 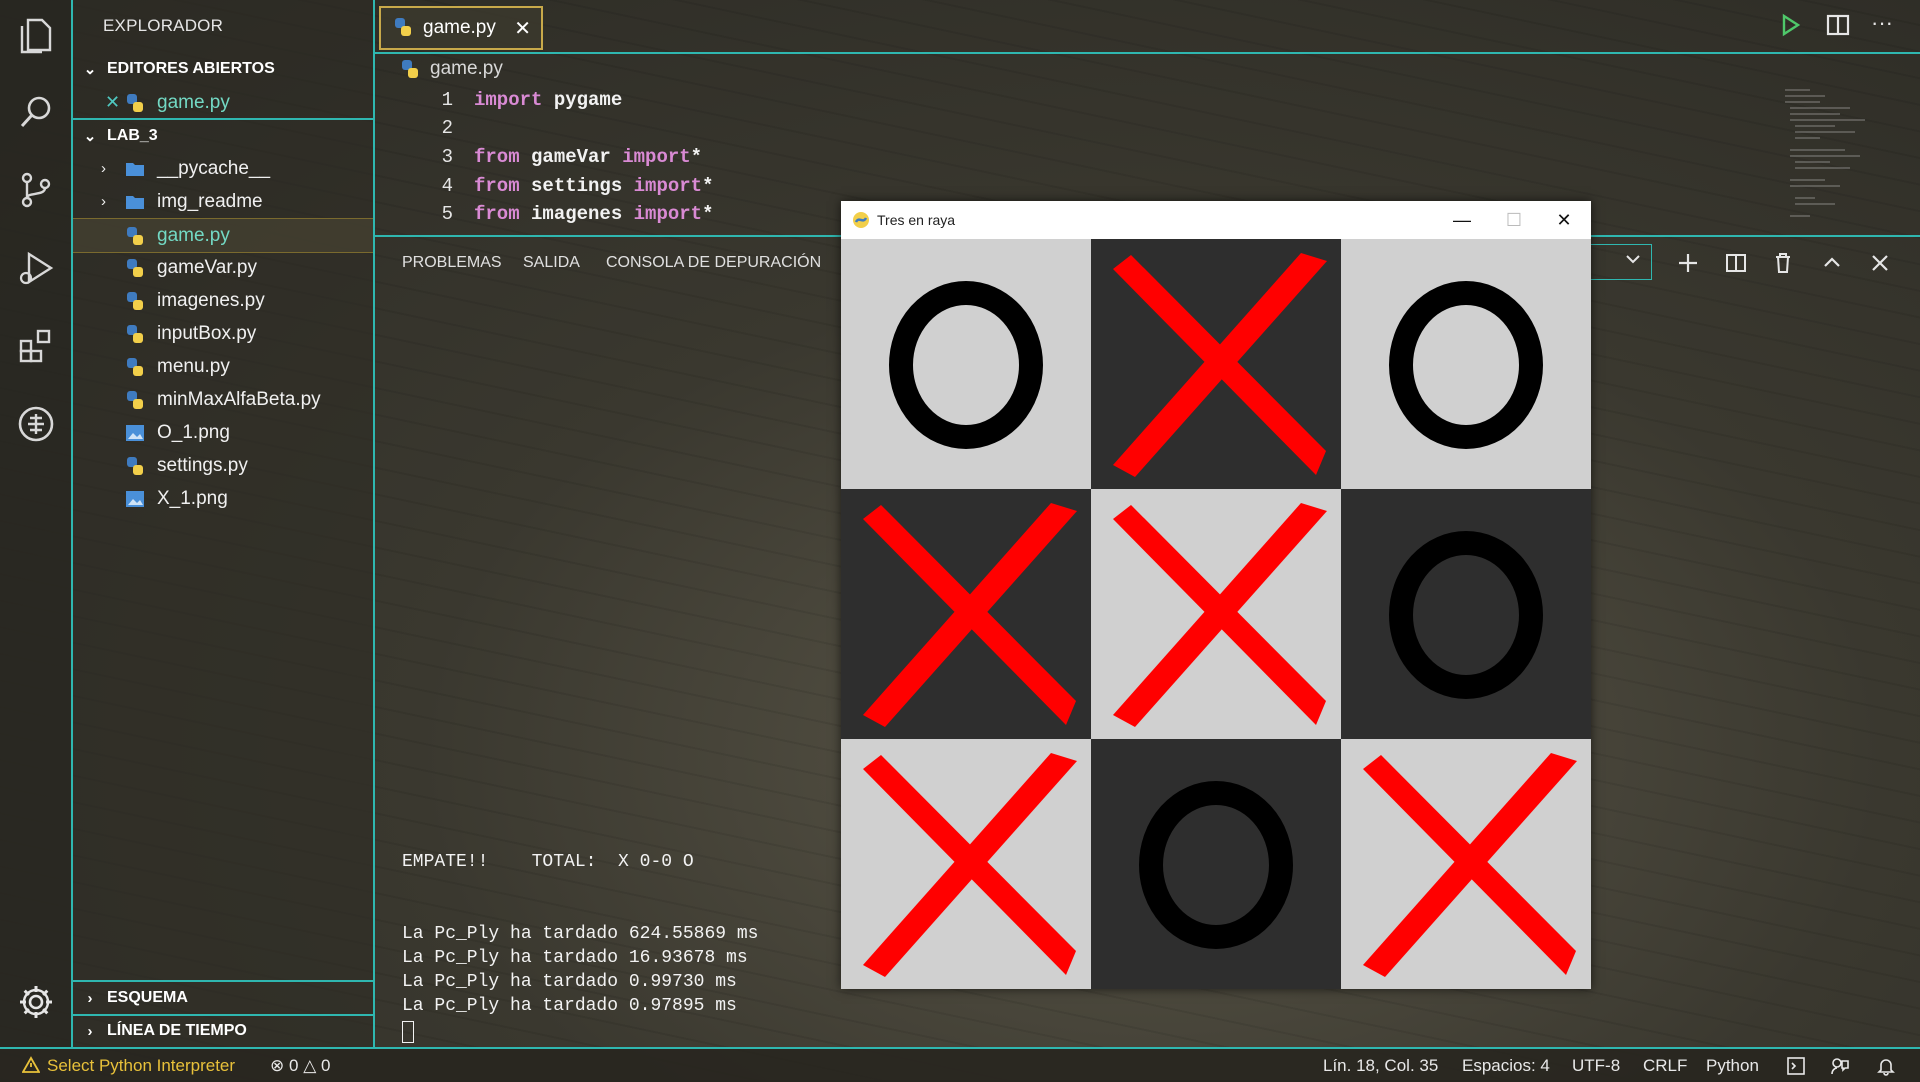 What do you see at coordinates (207, 333) in the screenshot?
I see `tree-item-label: inputBox.py` at bounding box center [207, 333].